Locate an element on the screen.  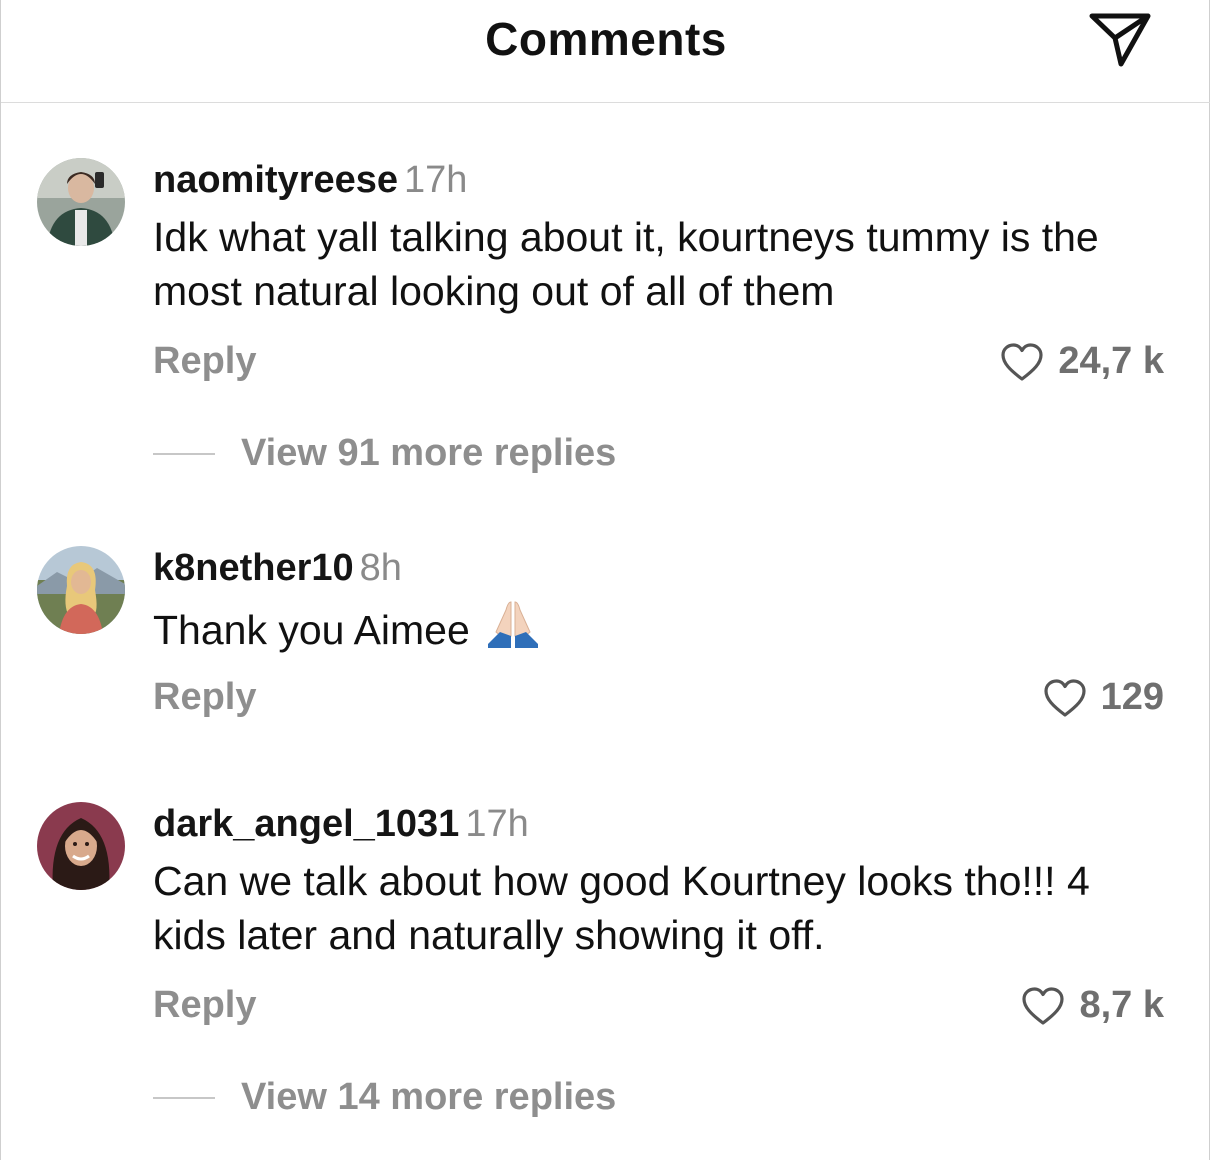
comment-meta: naomityreese 17h is located at coordinates (310, 180).